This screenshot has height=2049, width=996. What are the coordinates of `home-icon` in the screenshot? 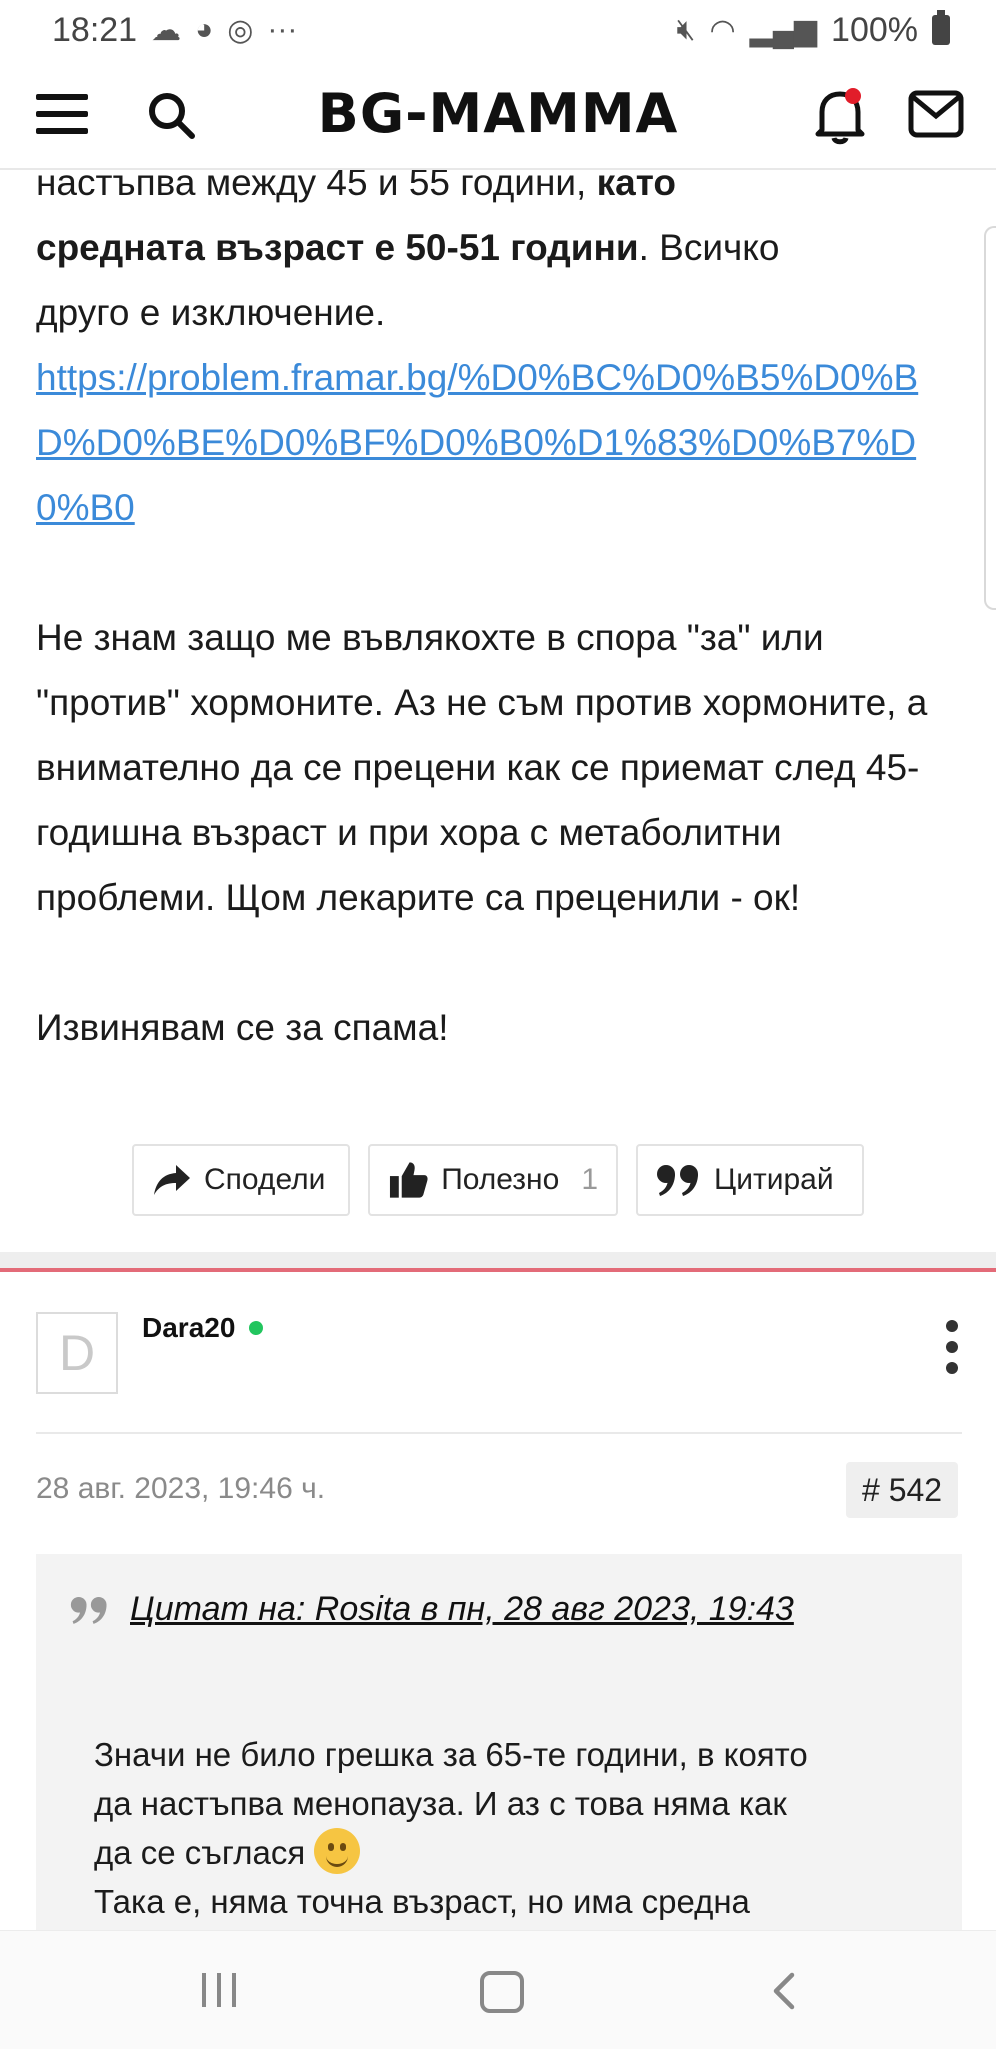 It's located at (502, 1992).